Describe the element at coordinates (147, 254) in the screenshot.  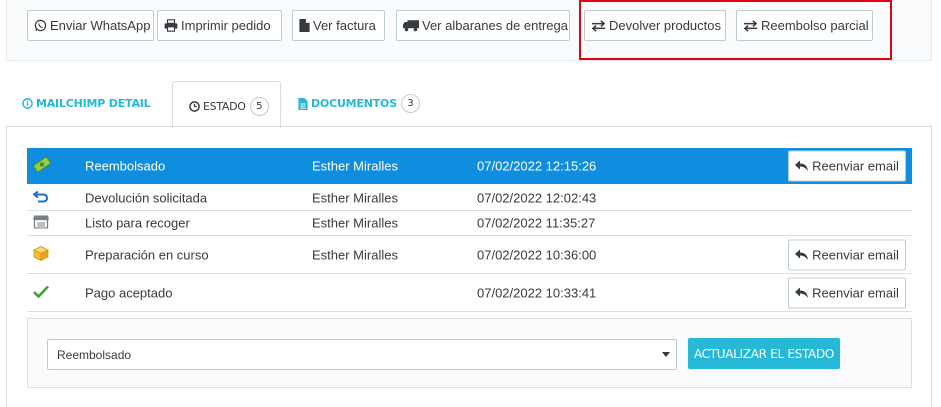
I see `row-status: Preparación en curso` at that location.